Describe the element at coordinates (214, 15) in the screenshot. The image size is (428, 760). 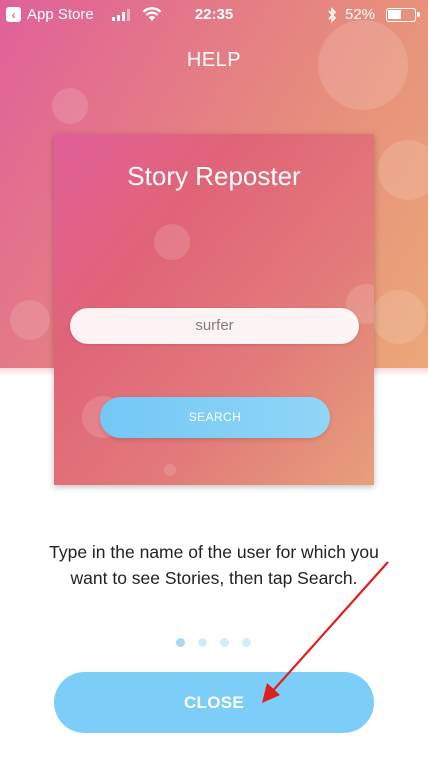
I see `status-bar: ‹ App Store 22:35 52%` at that location.